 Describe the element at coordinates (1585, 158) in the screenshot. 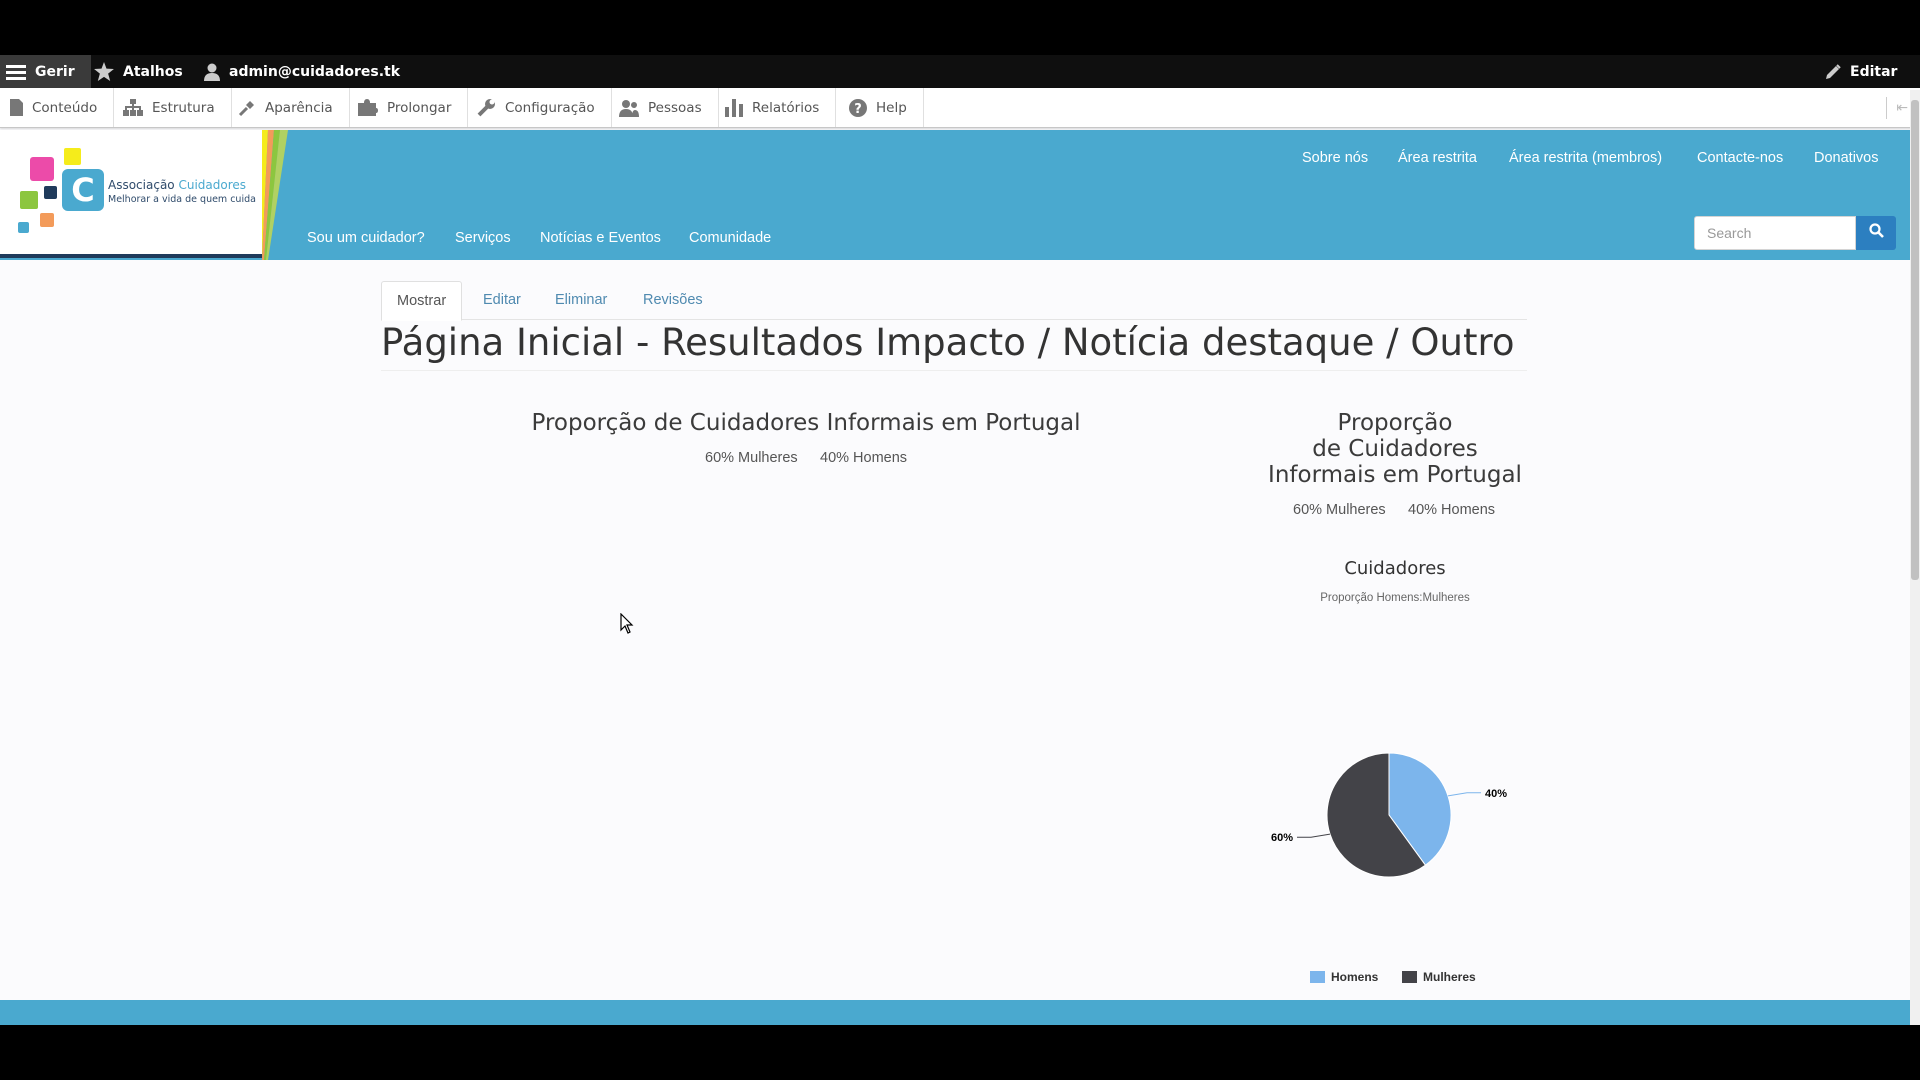

I see `top-nav-restricted-members: Área restrita (membros)` at that location.